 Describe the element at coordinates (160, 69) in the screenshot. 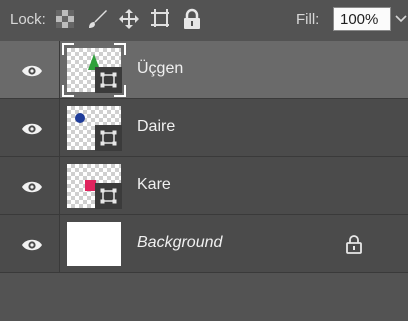

I see `layer-name: Üçgen` at that location.